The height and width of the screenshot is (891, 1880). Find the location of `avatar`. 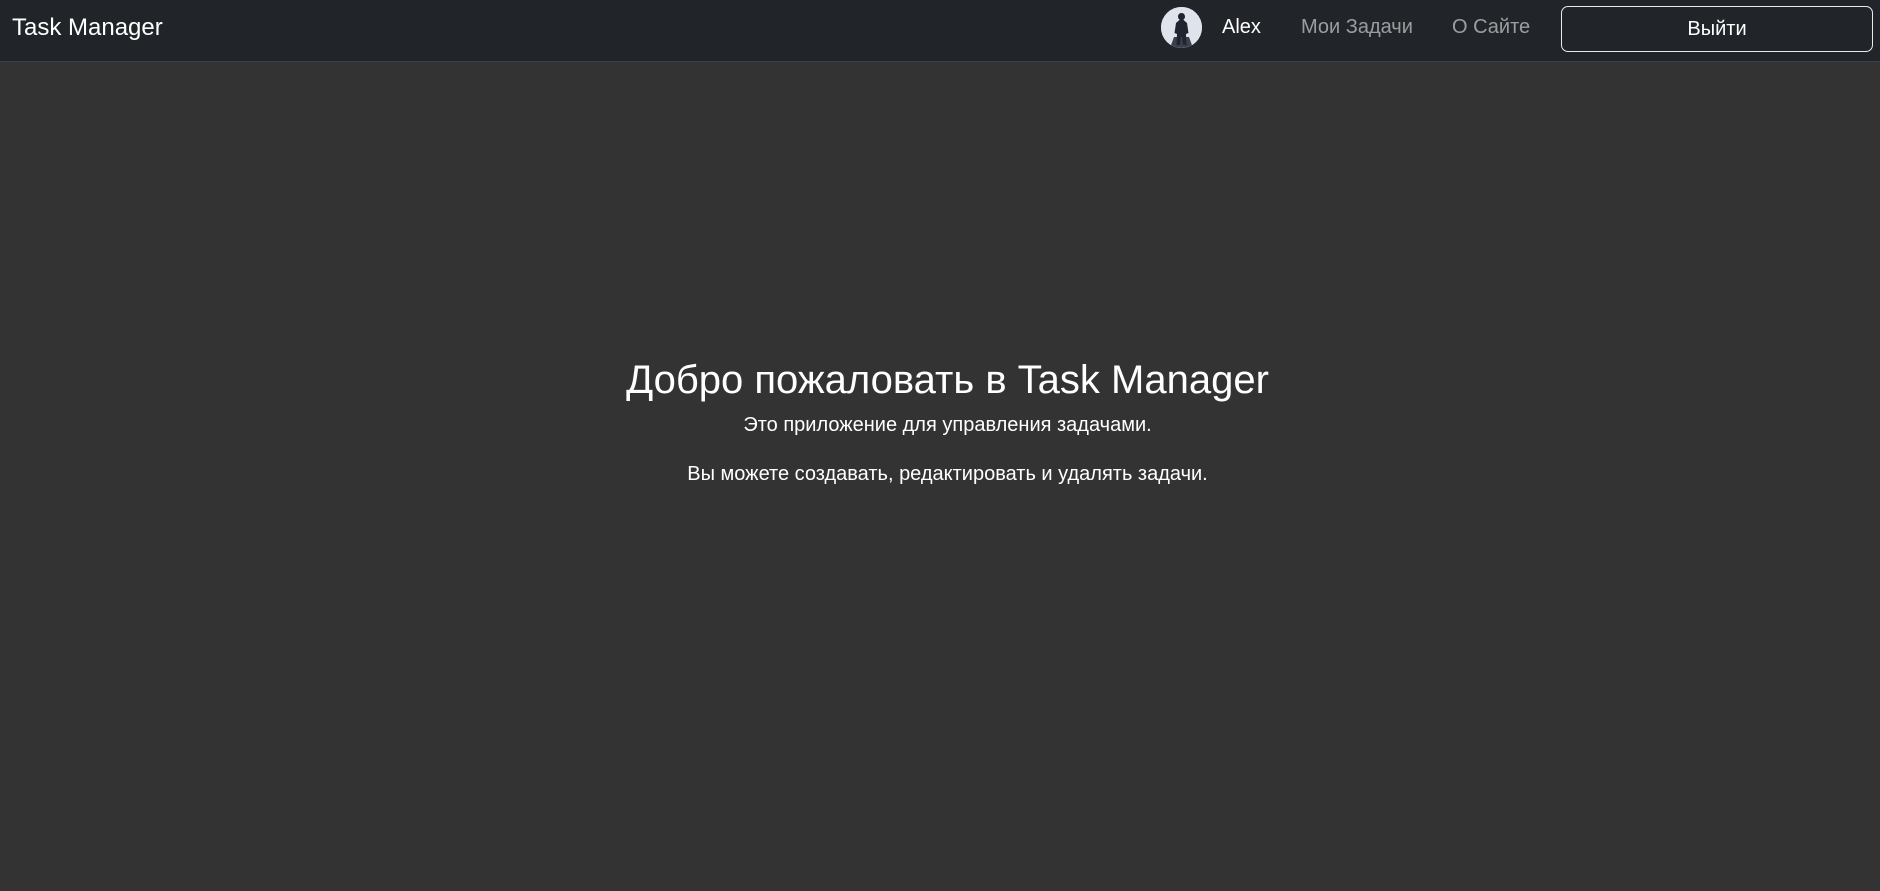

avatar is located at coordinates (1181, 27).